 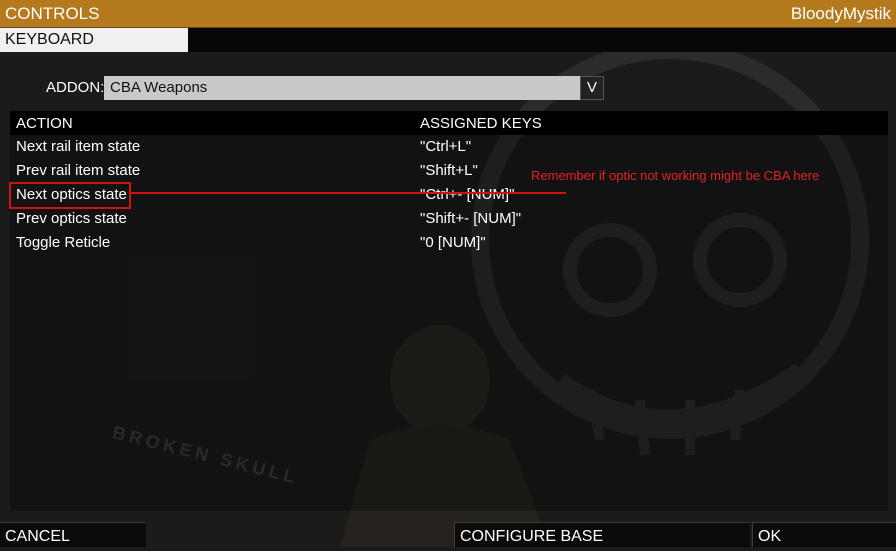 What do you see at coordinates (471, 218) in the screenshot?
I see `assigned-keys: "Shift+- [NUM]"` at bounding box center [471, 218].